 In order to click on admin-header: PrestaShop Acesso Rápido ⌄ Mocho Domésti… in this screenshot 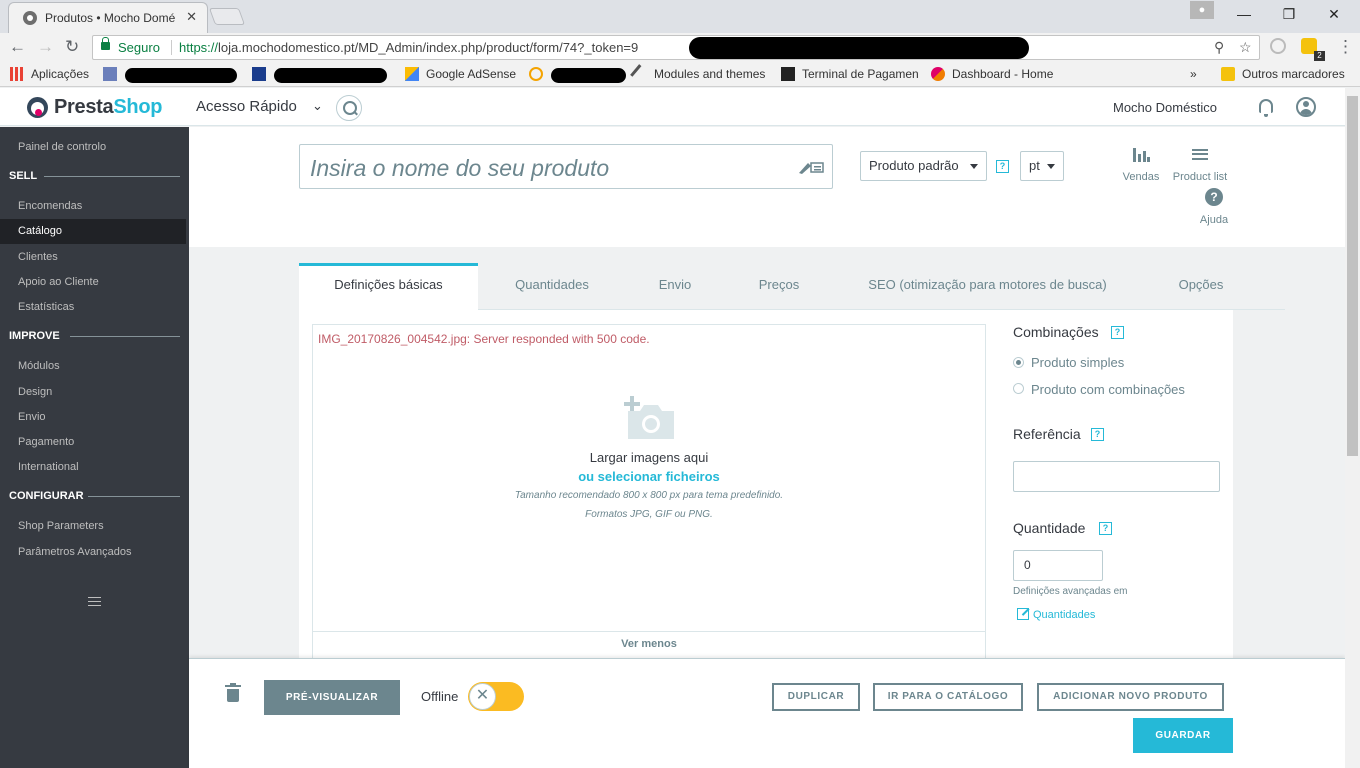, I will do `click(672, 107)`.